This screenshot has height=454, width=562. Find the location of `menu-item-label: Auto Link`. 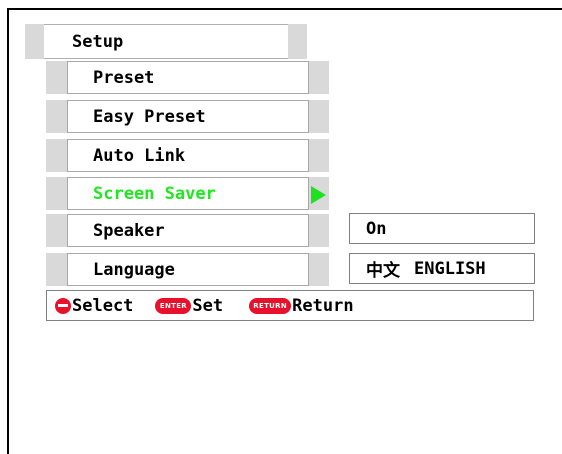

menu-item-label: Auto Link is located at coordinates (188, 155).